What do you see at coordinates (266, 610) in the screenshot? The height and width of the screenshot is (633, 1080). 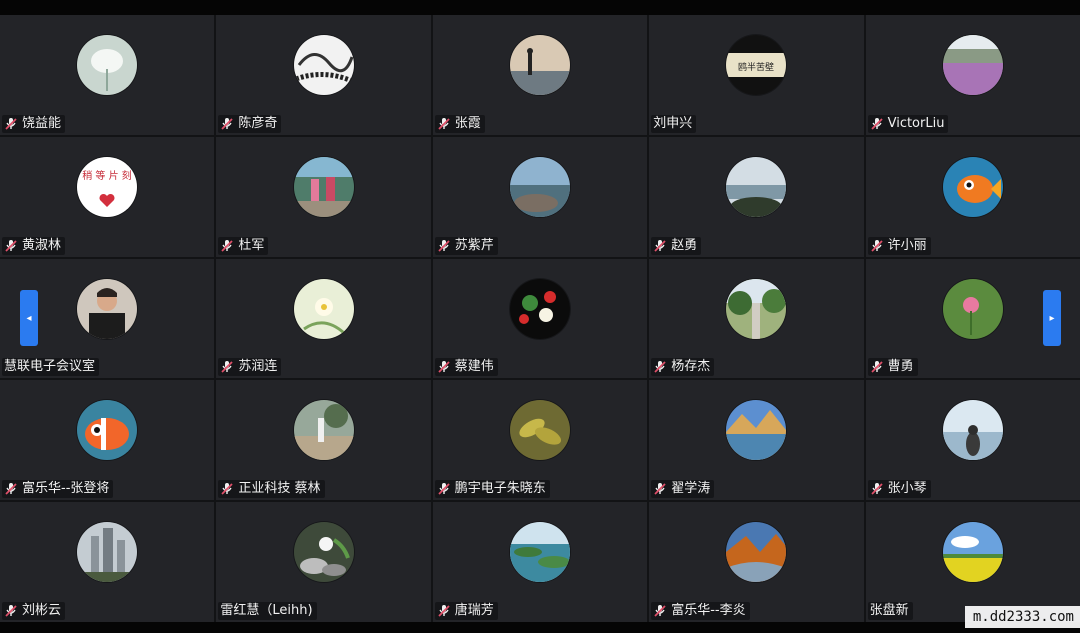 I see `participant-name: 雷红慧（Leihh)` at bounding box center [266, 610].